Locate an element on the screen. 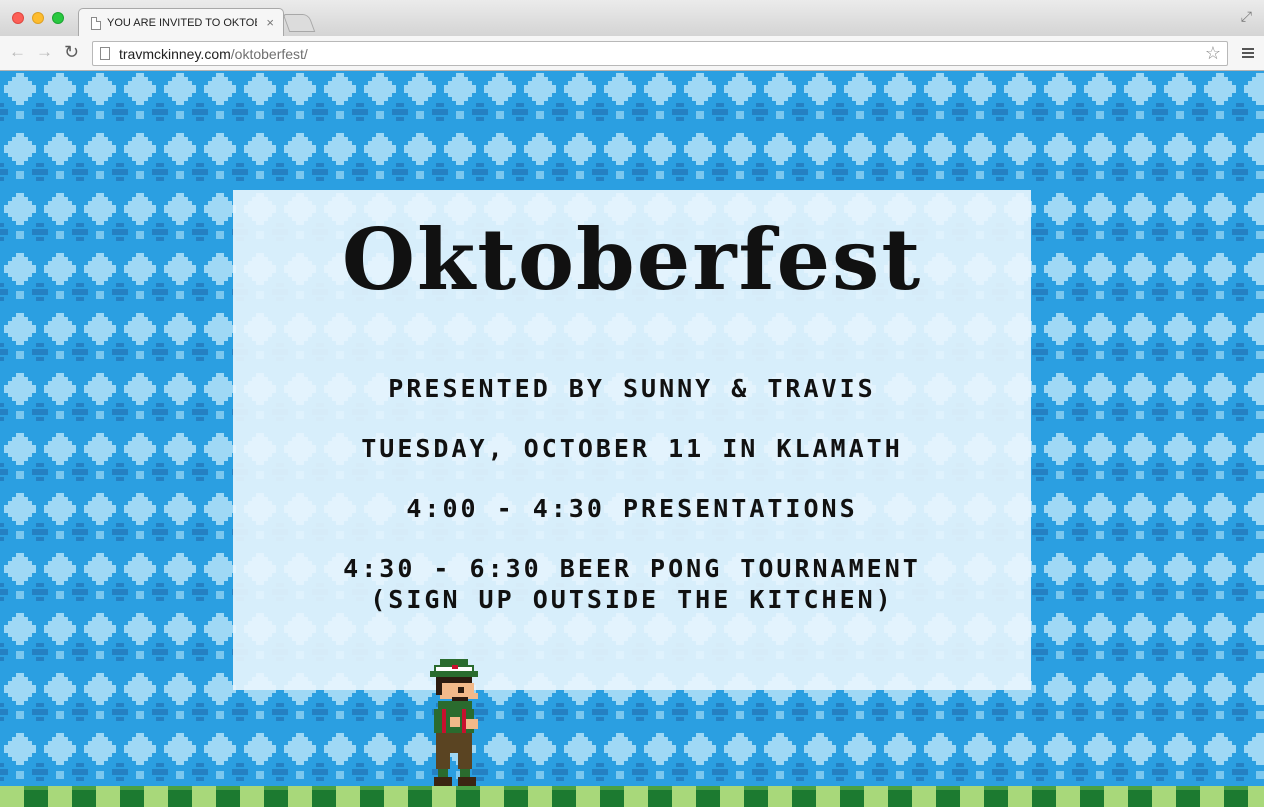 The image size is (1264, 807). address-bar: travmckinney.com/oktoberfest/ ☆ is located at coordinates (660, 53).